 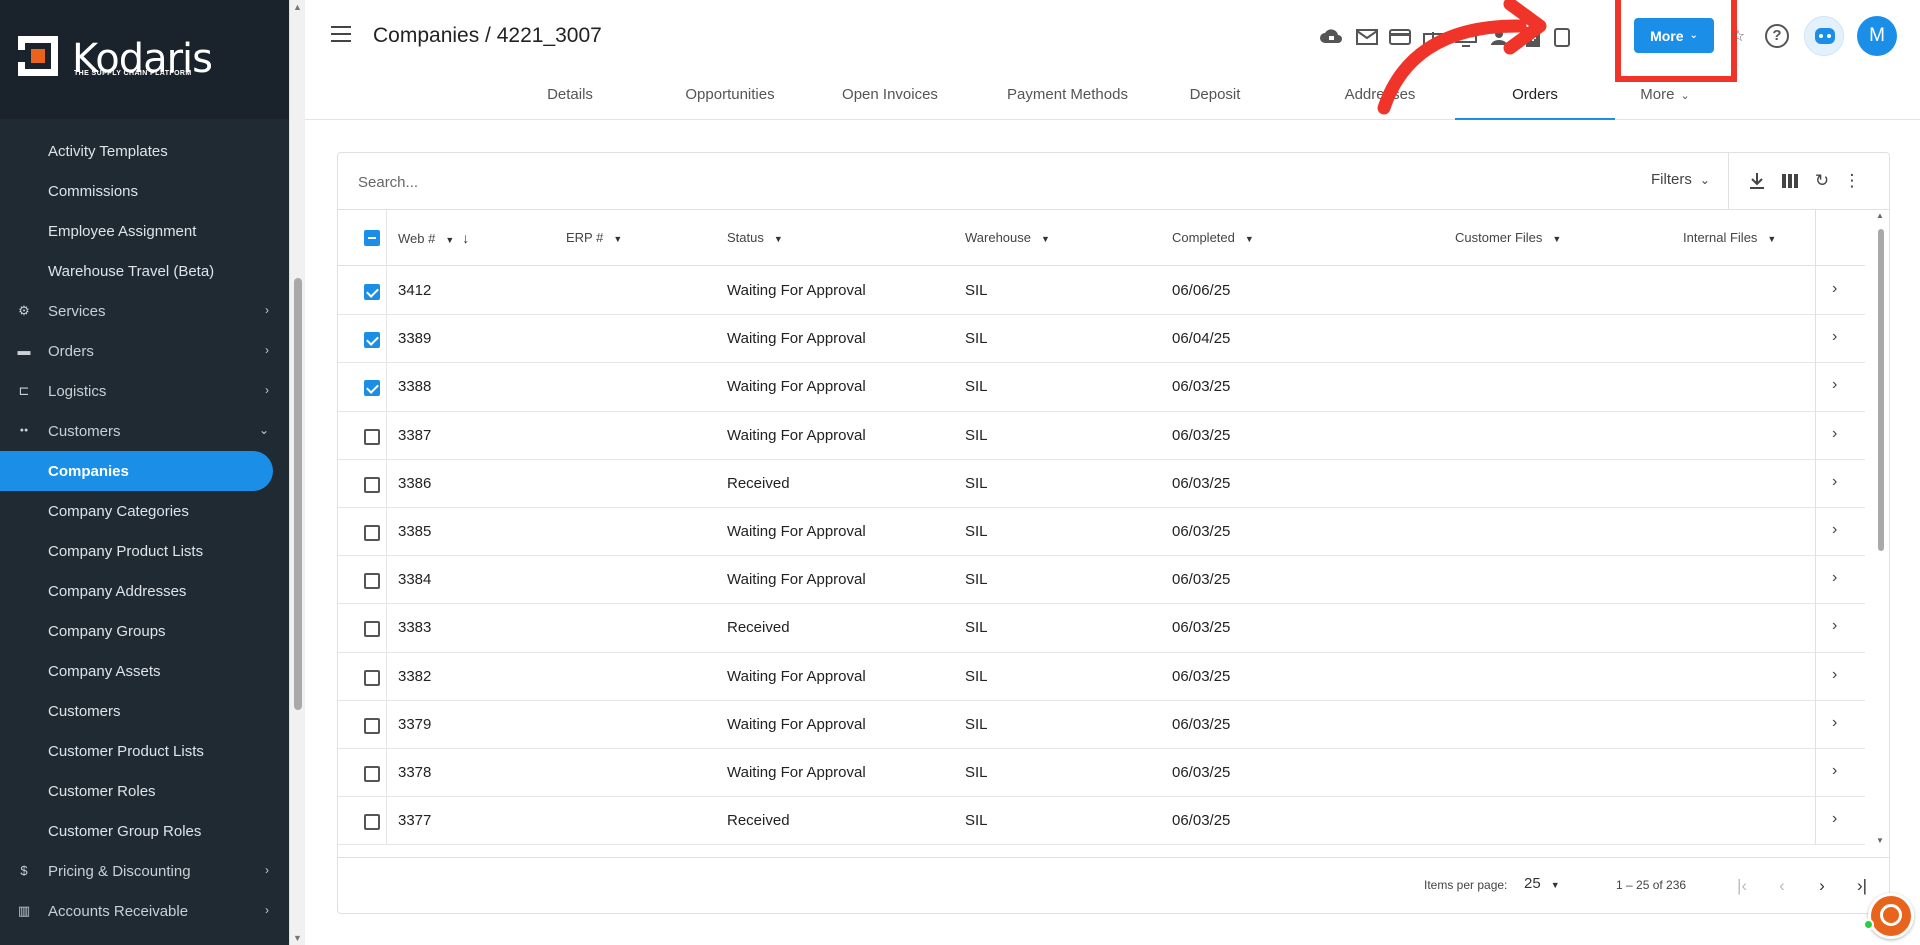 What do you see at coordinates (1790, 181) in the screenshot?
I see `columns-icon` at bounding box center [1790, 181].